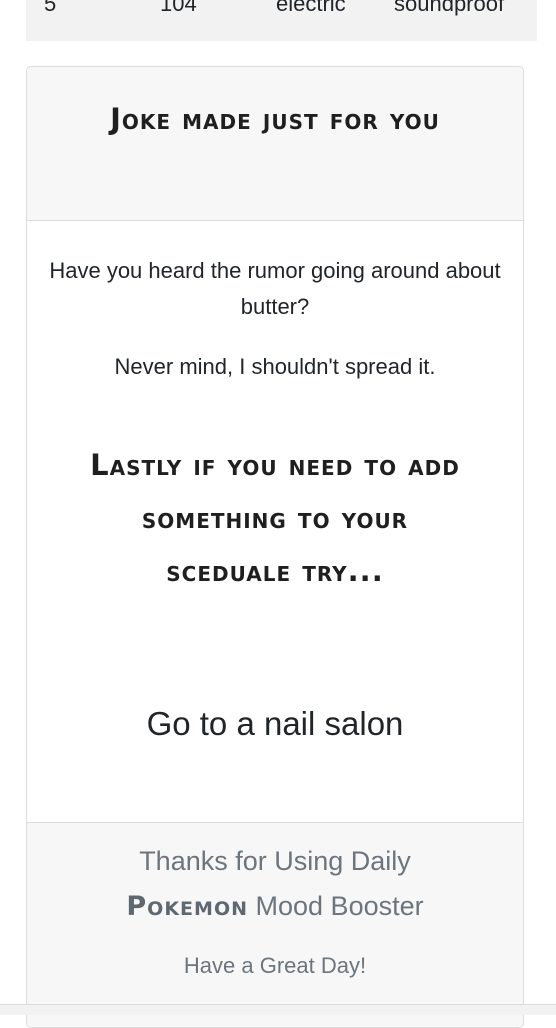 The image size is (556, 1028). Describe the element at coordinates (281, 20) in the screenshot. I see `table-row: 5 104 electric soundproof` at that location.